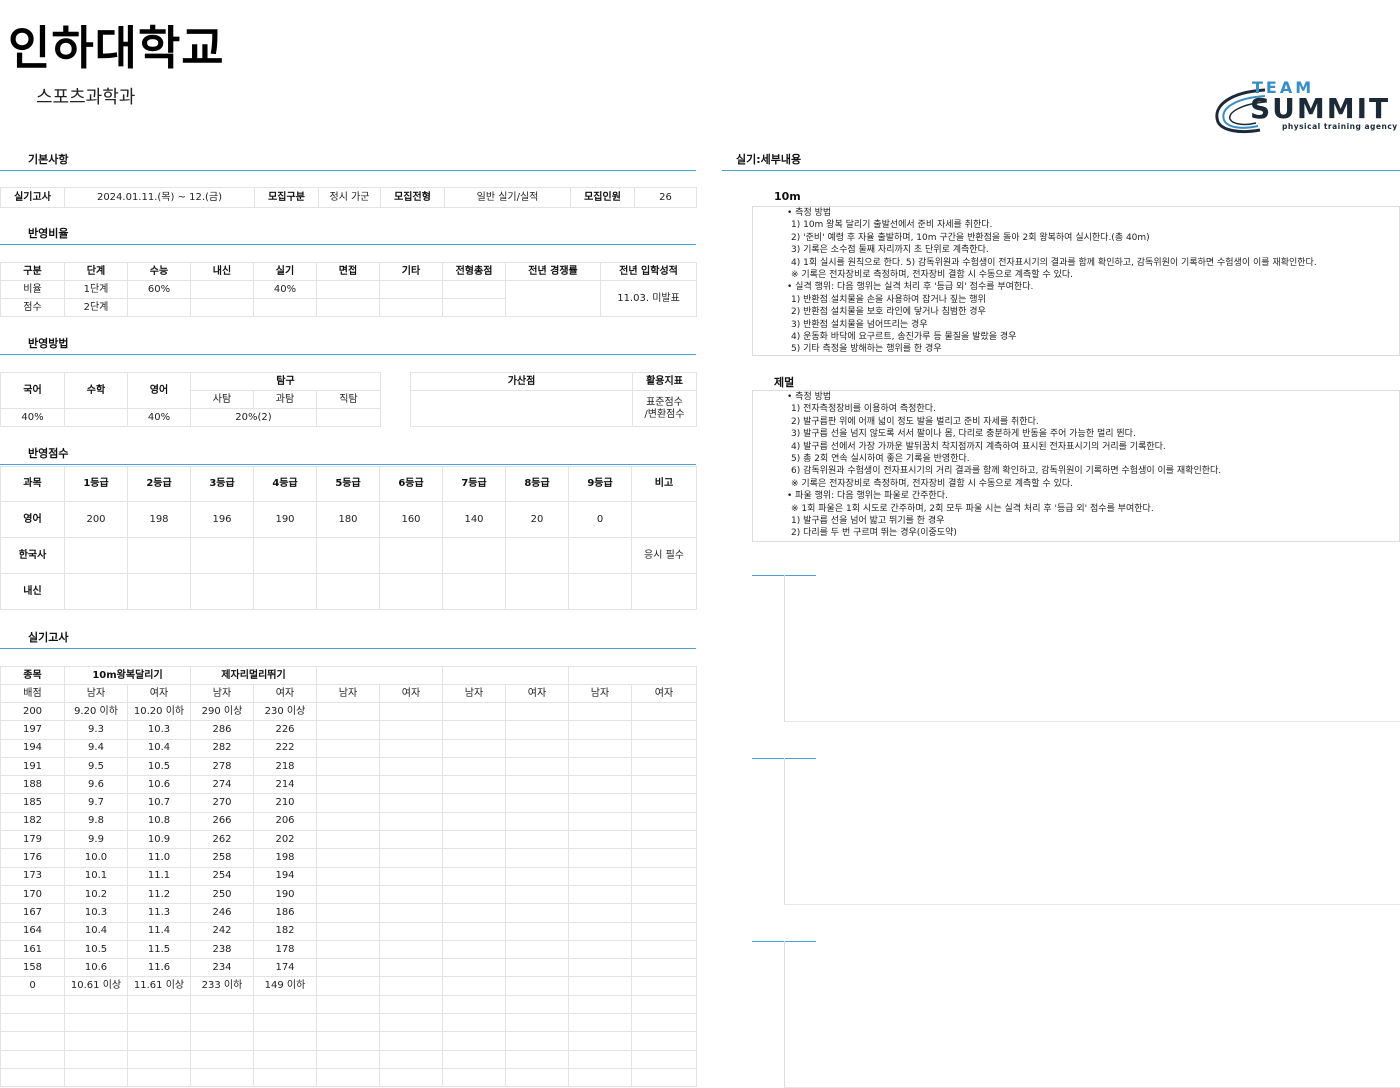  I want to click on prev-admission-score: 11.03. 미발표, so click(648, 298).